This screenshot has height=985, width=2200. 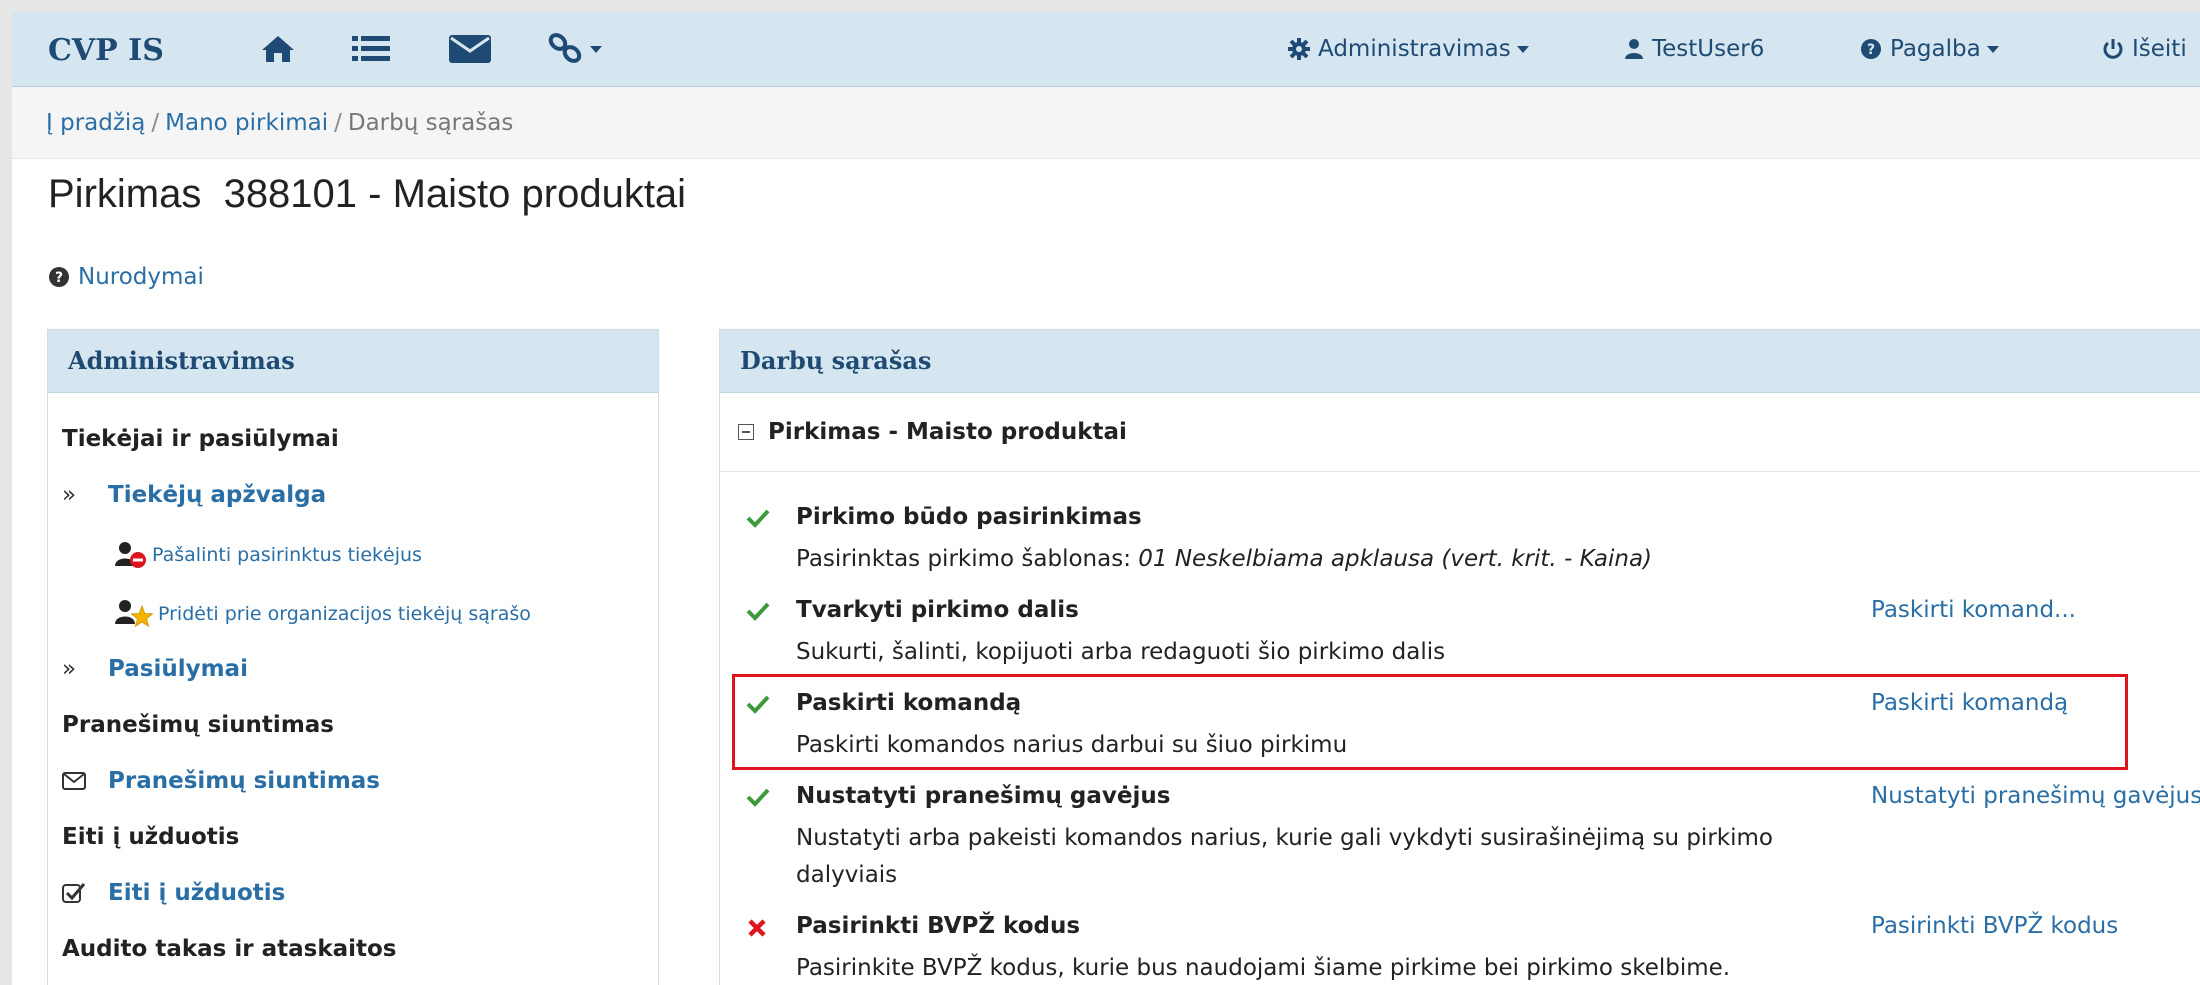 I want to click on brand-logo: CVP IS, so click(x=106, y=50).